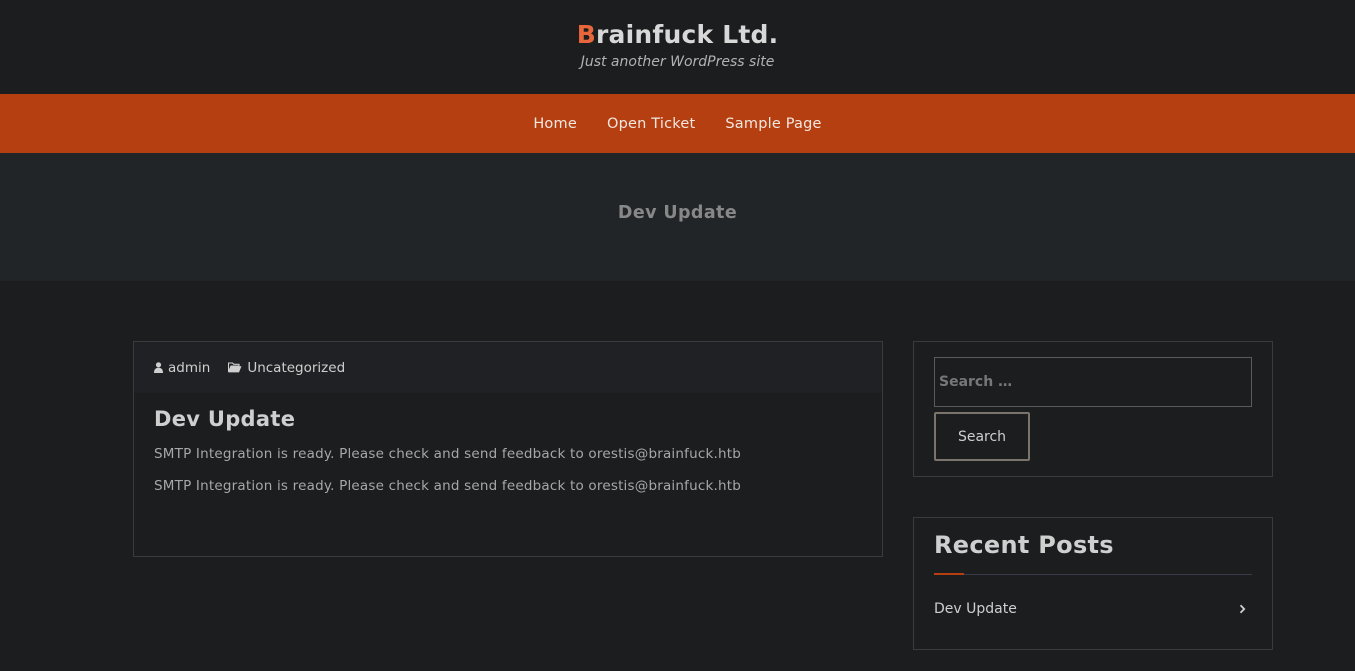 The image size is (1355, 671). Describe the element at coordinates (508, 419) in the screenshot. I see `post-title: Dev Update` at that location.